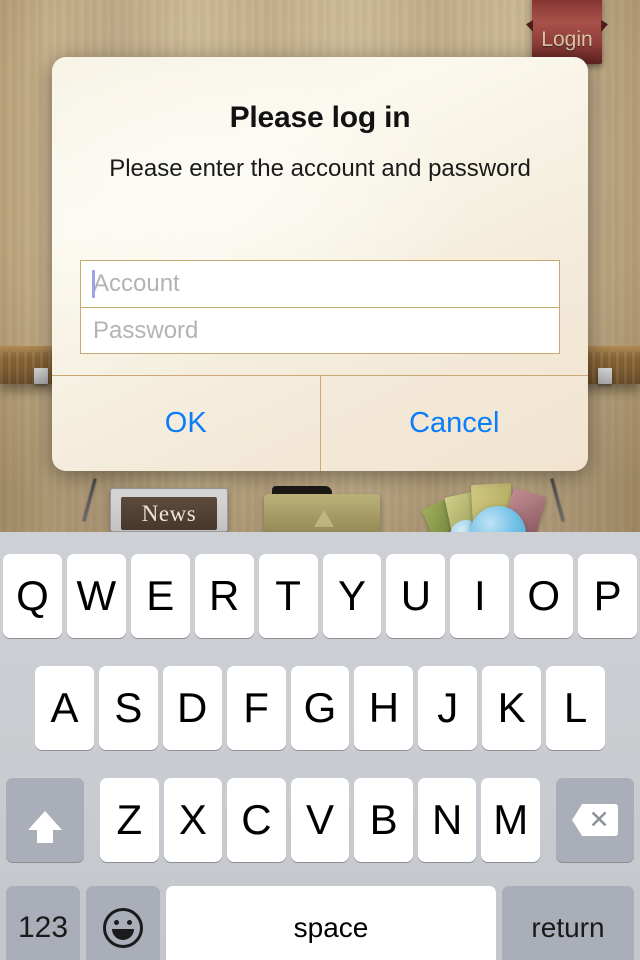 This screenshot has width=640, height=960. Describe the element at coordinates (448, 708) in the screenshot. I see `key-j: J` at that location.